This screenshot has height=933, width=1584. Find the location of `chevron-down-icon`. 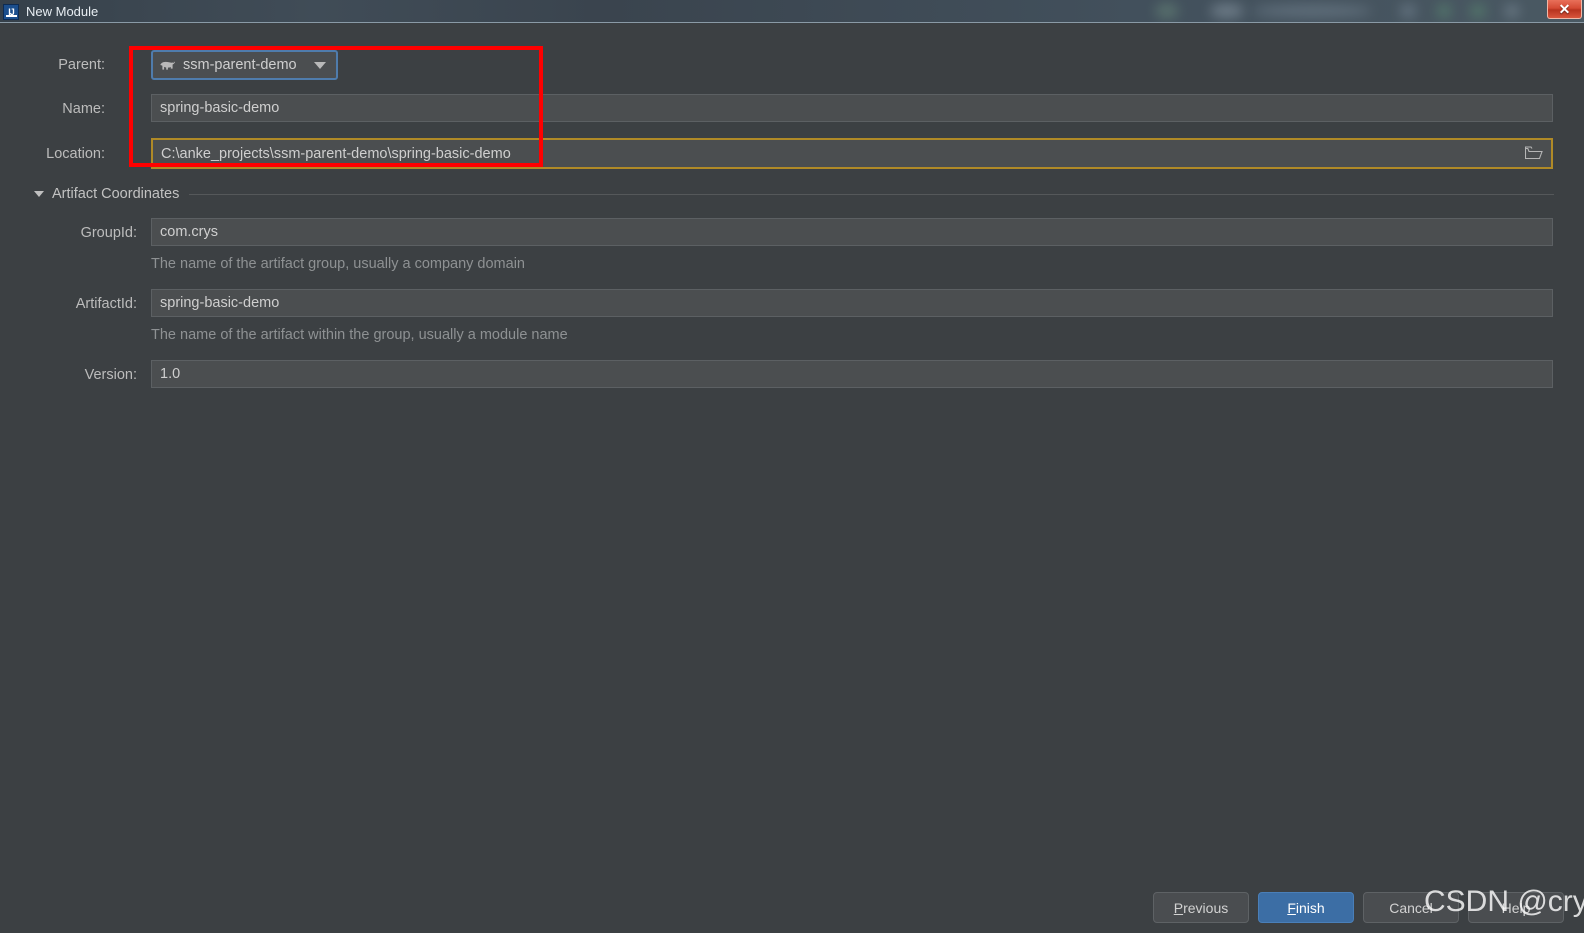

chevron-down-icon is located at coordinates (320, 65).